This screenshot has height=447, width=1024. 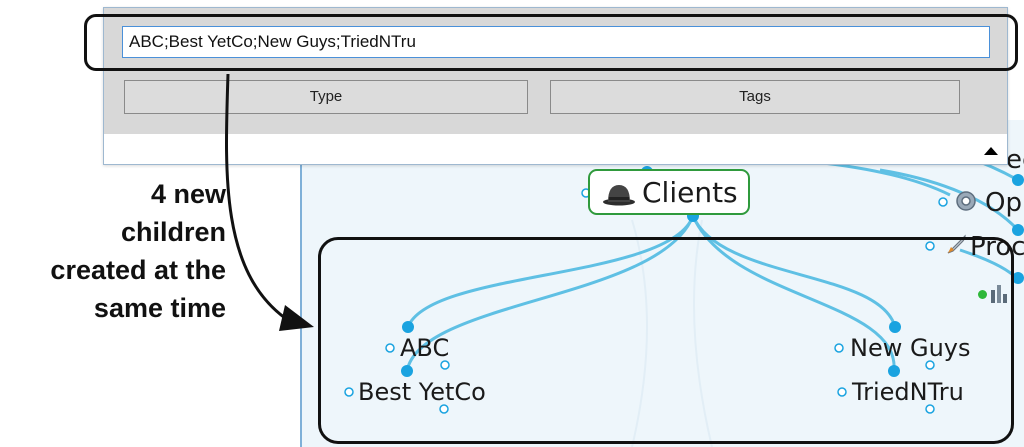 I want to click on hat-icon, so click(x=619, y=195).